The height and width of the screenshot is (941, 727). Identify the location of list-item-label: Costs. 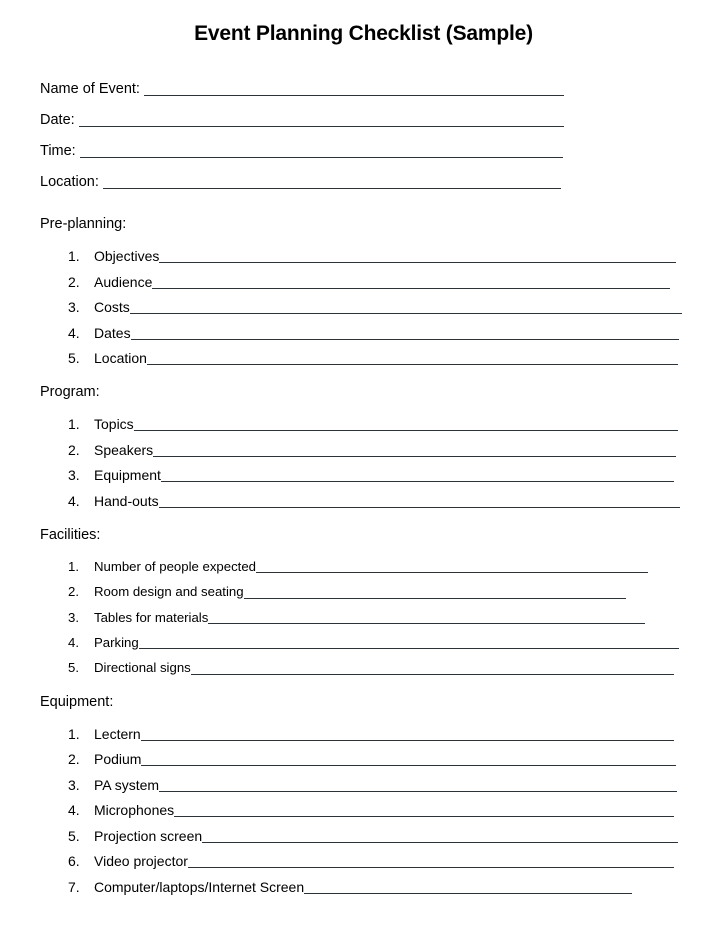
(112, 307).